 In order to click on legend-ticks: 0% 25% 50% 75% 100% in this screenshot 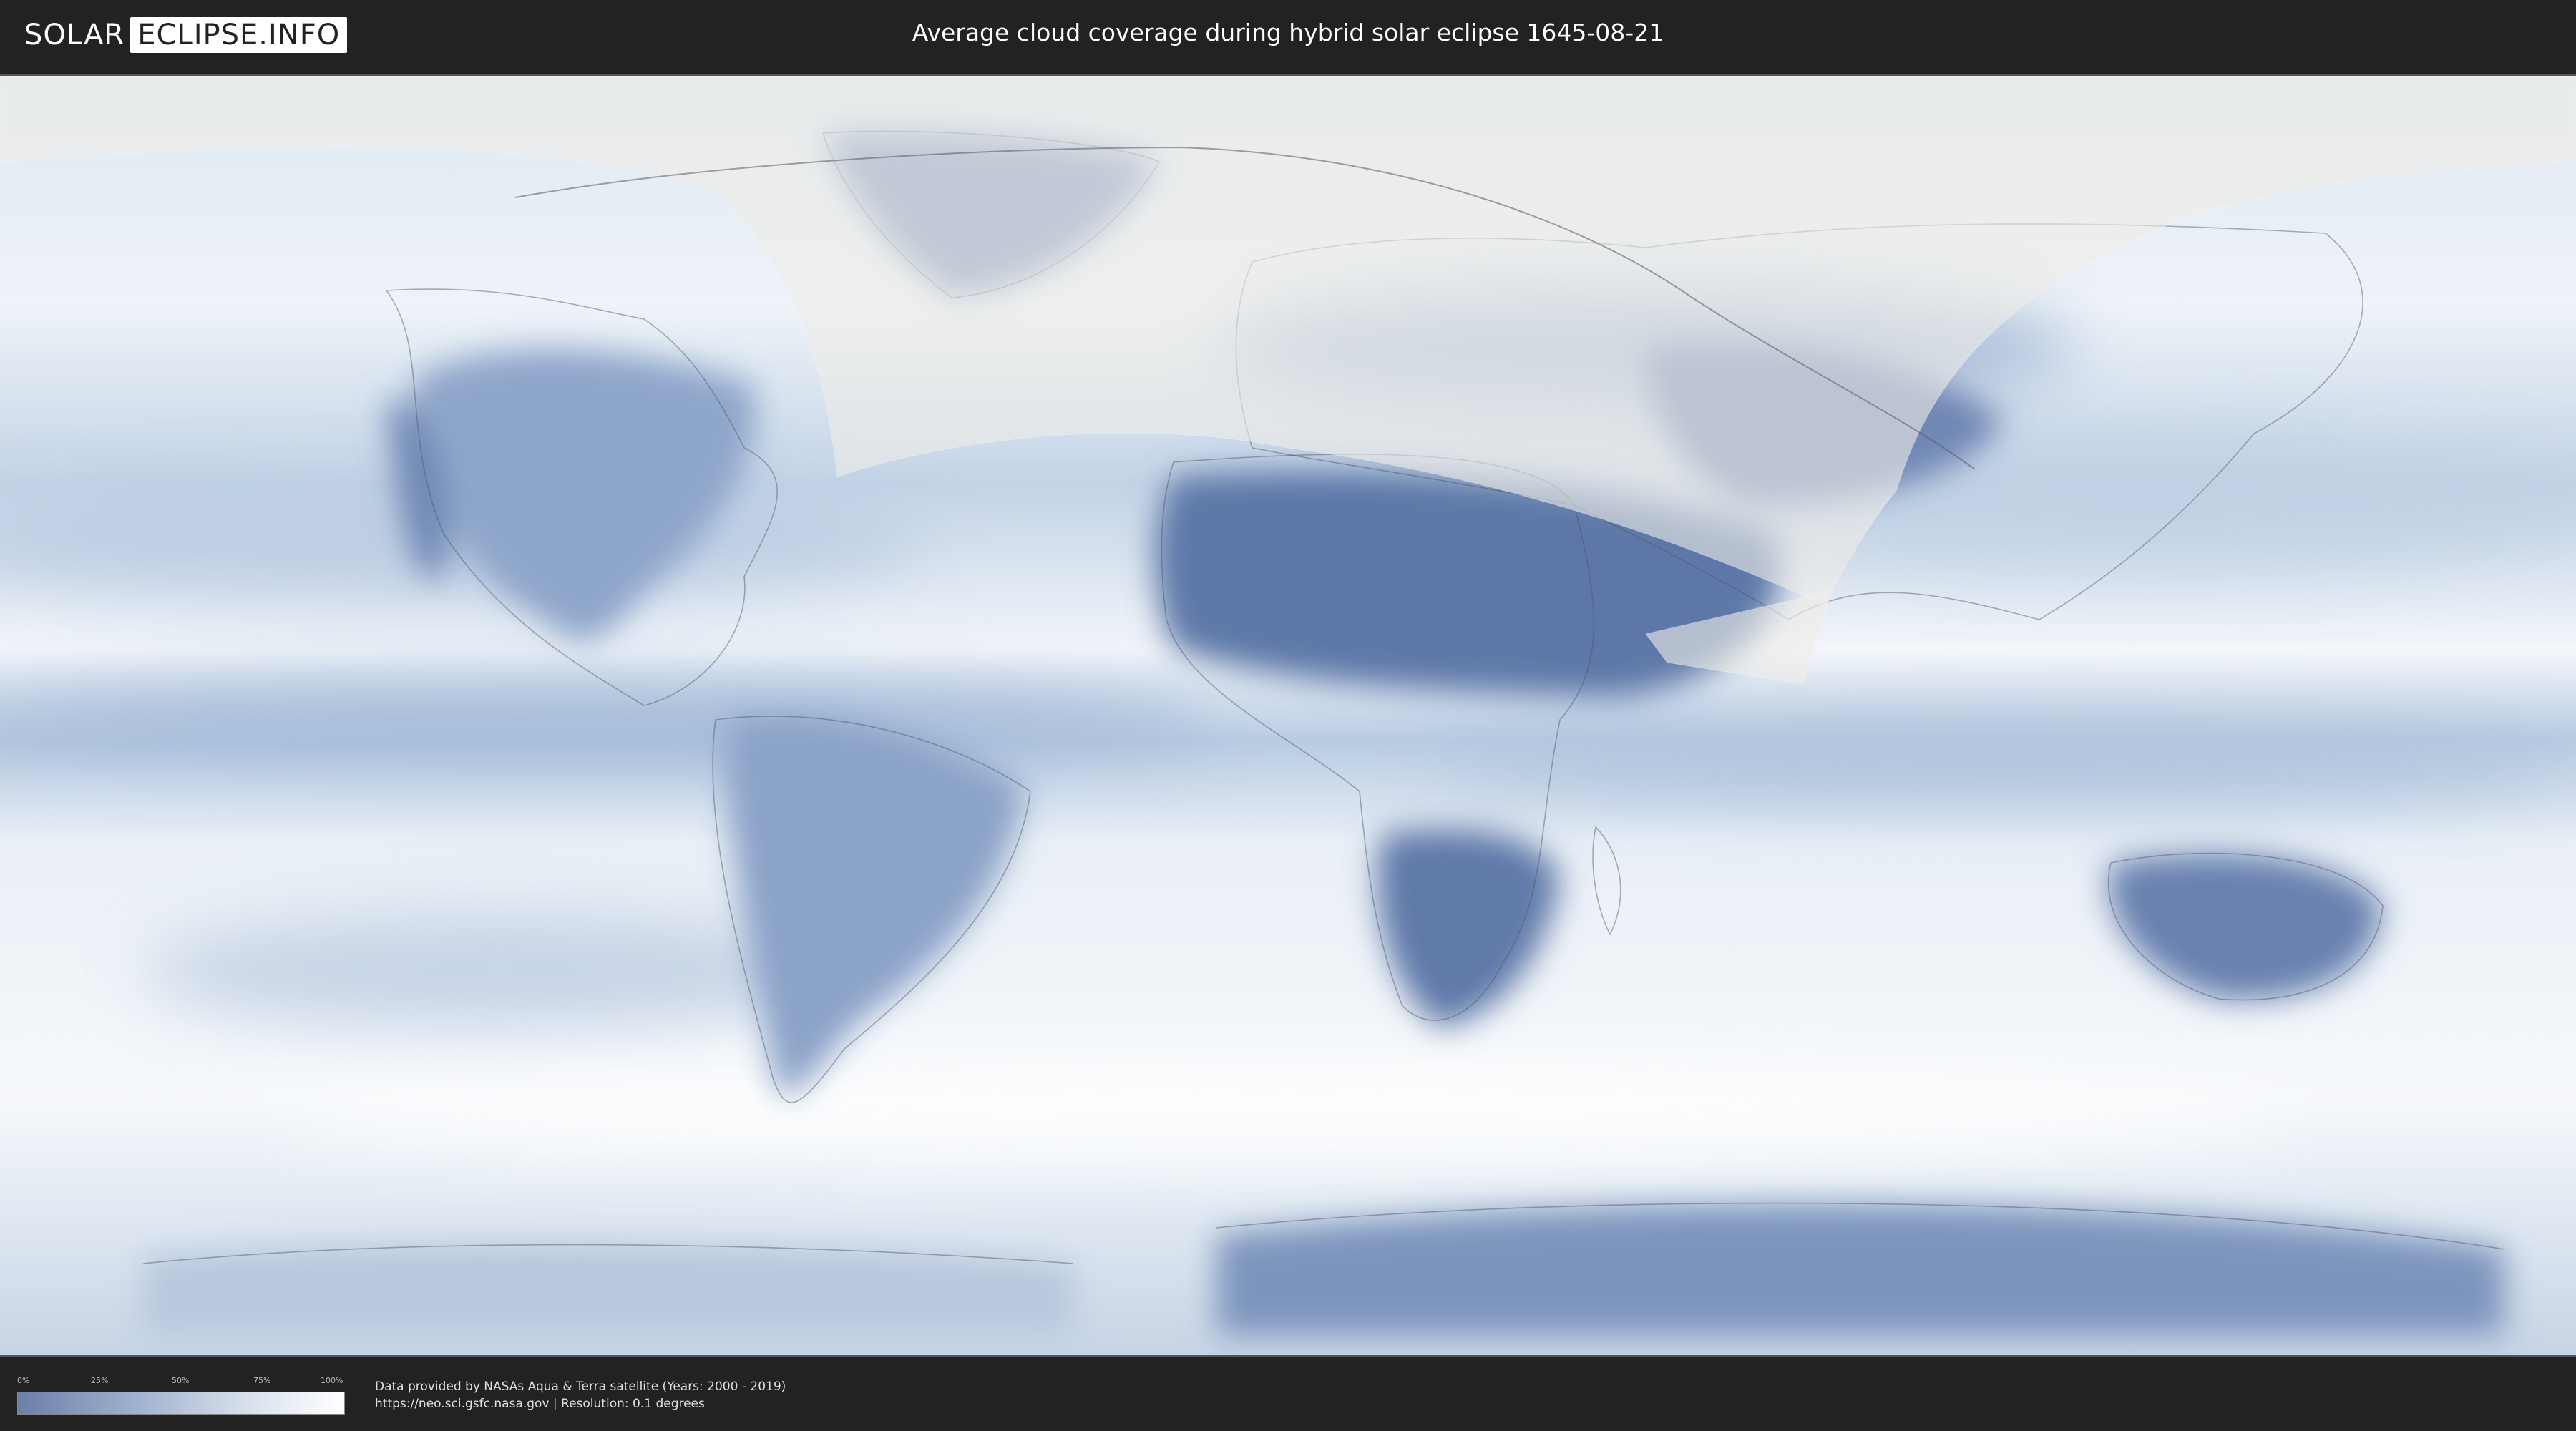, I will do `click(180, 1384)`.